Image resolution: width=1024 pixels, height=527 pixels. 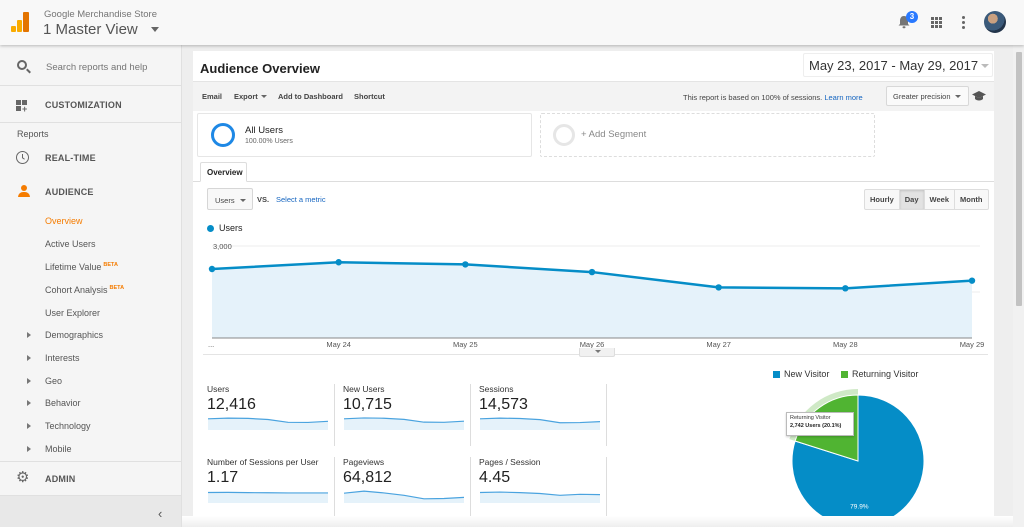 What do you see at coordinates (995, 22) in the screenshot?
I see `avatar` at bounding box center [995, 22].